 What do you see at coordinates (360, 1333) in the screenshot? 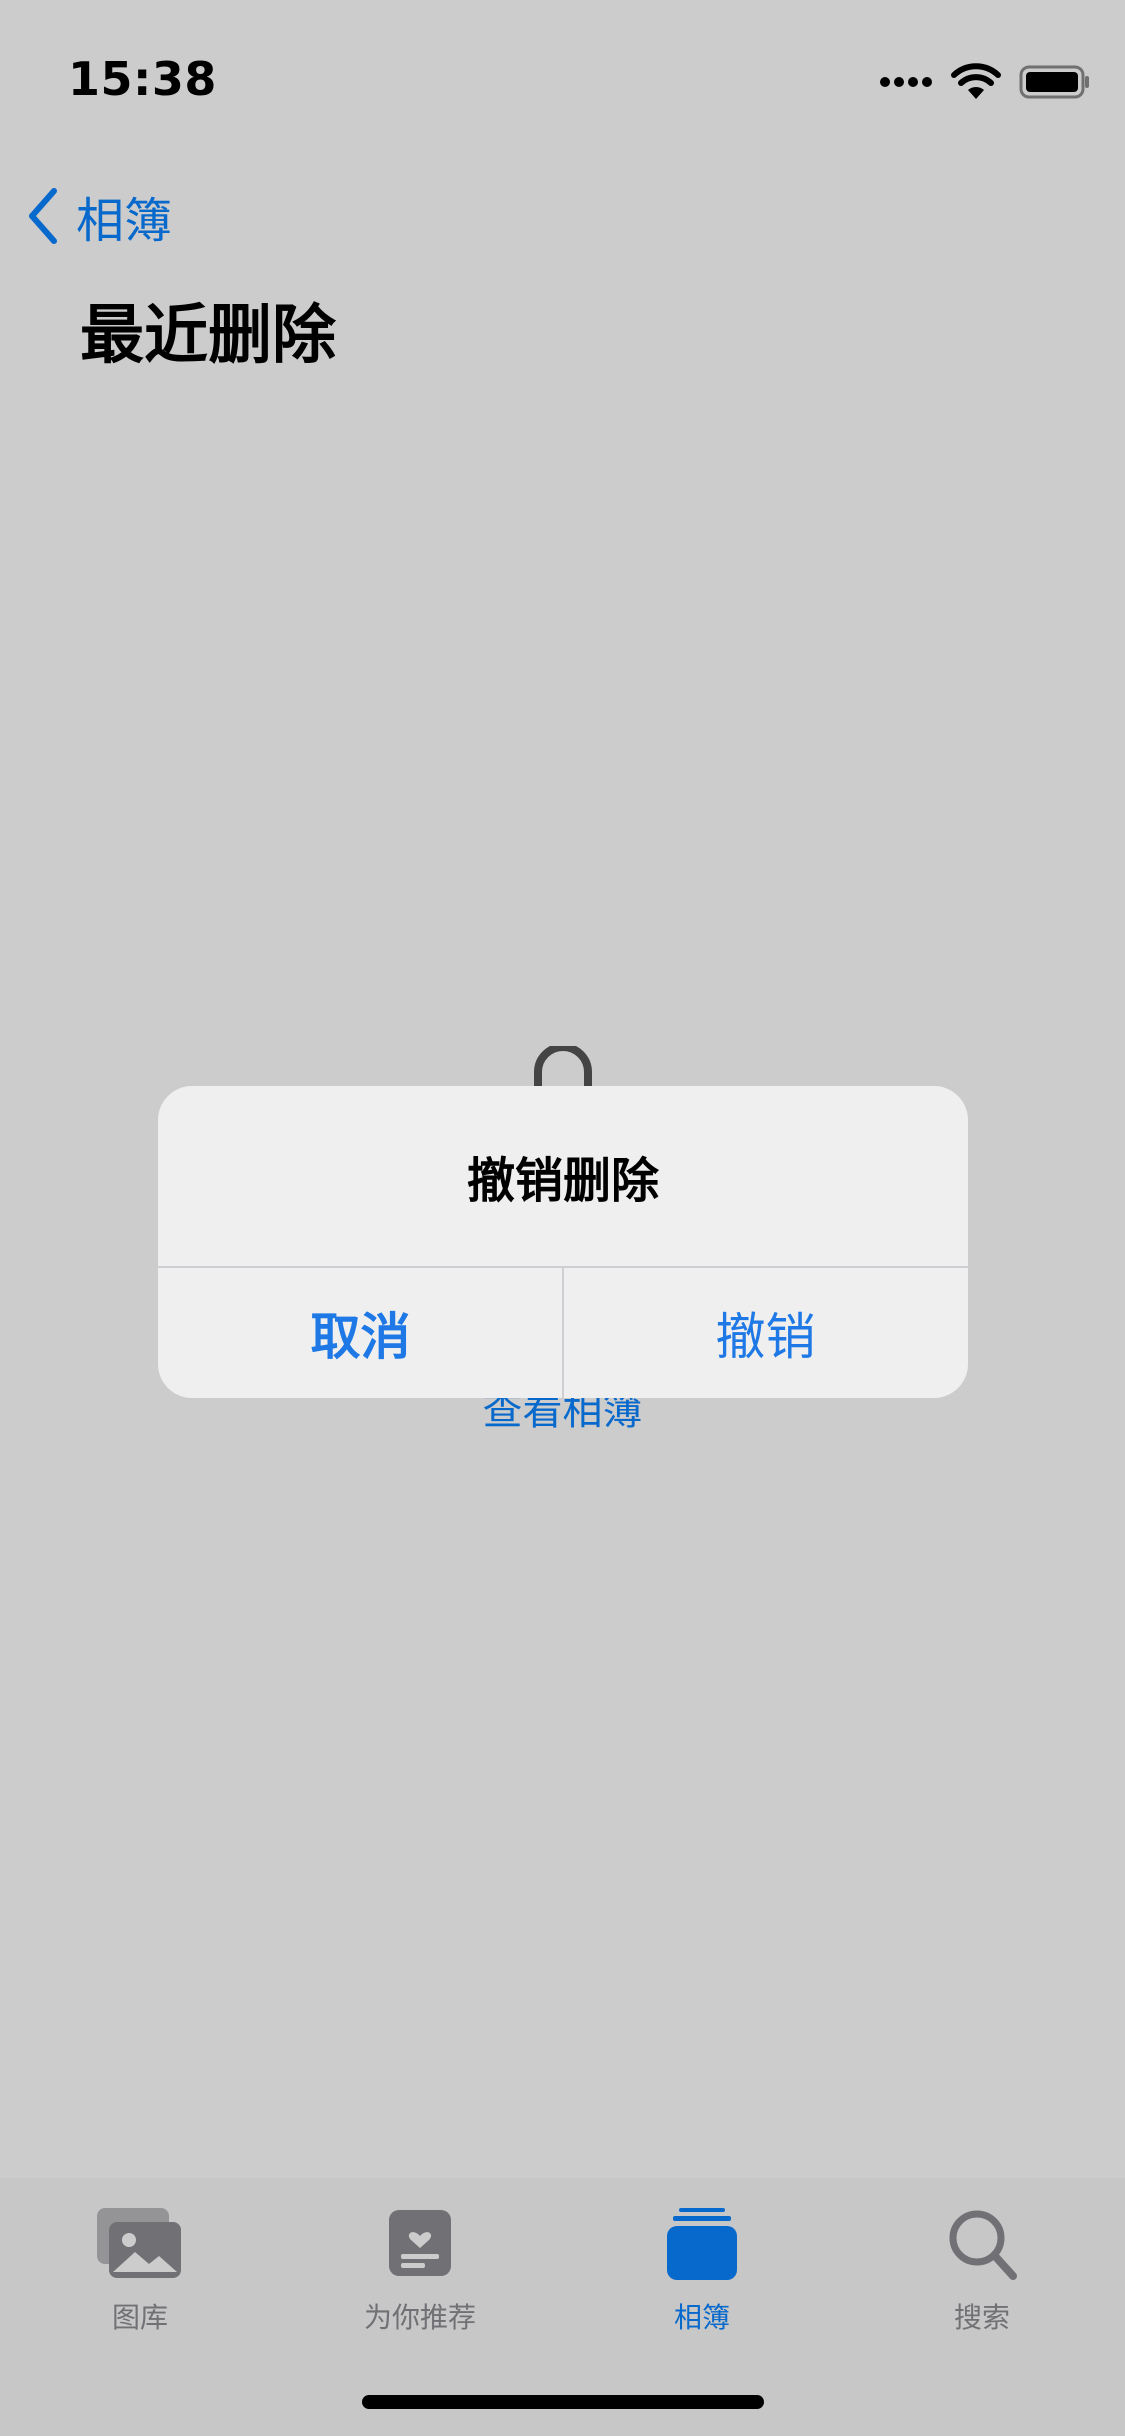
I see `cancel-button: 取消` at bounding box center [360, 1333].